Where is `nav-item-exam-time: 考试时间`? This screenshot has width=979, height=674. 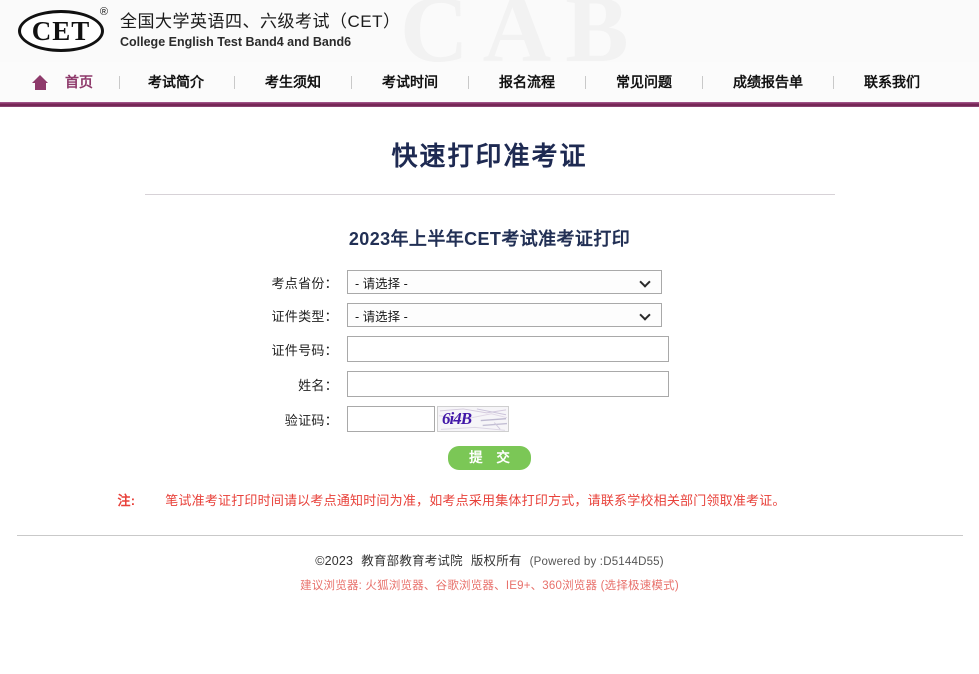 nav-item-exam-time: 考试时间 is located at coordinates (410, 82).